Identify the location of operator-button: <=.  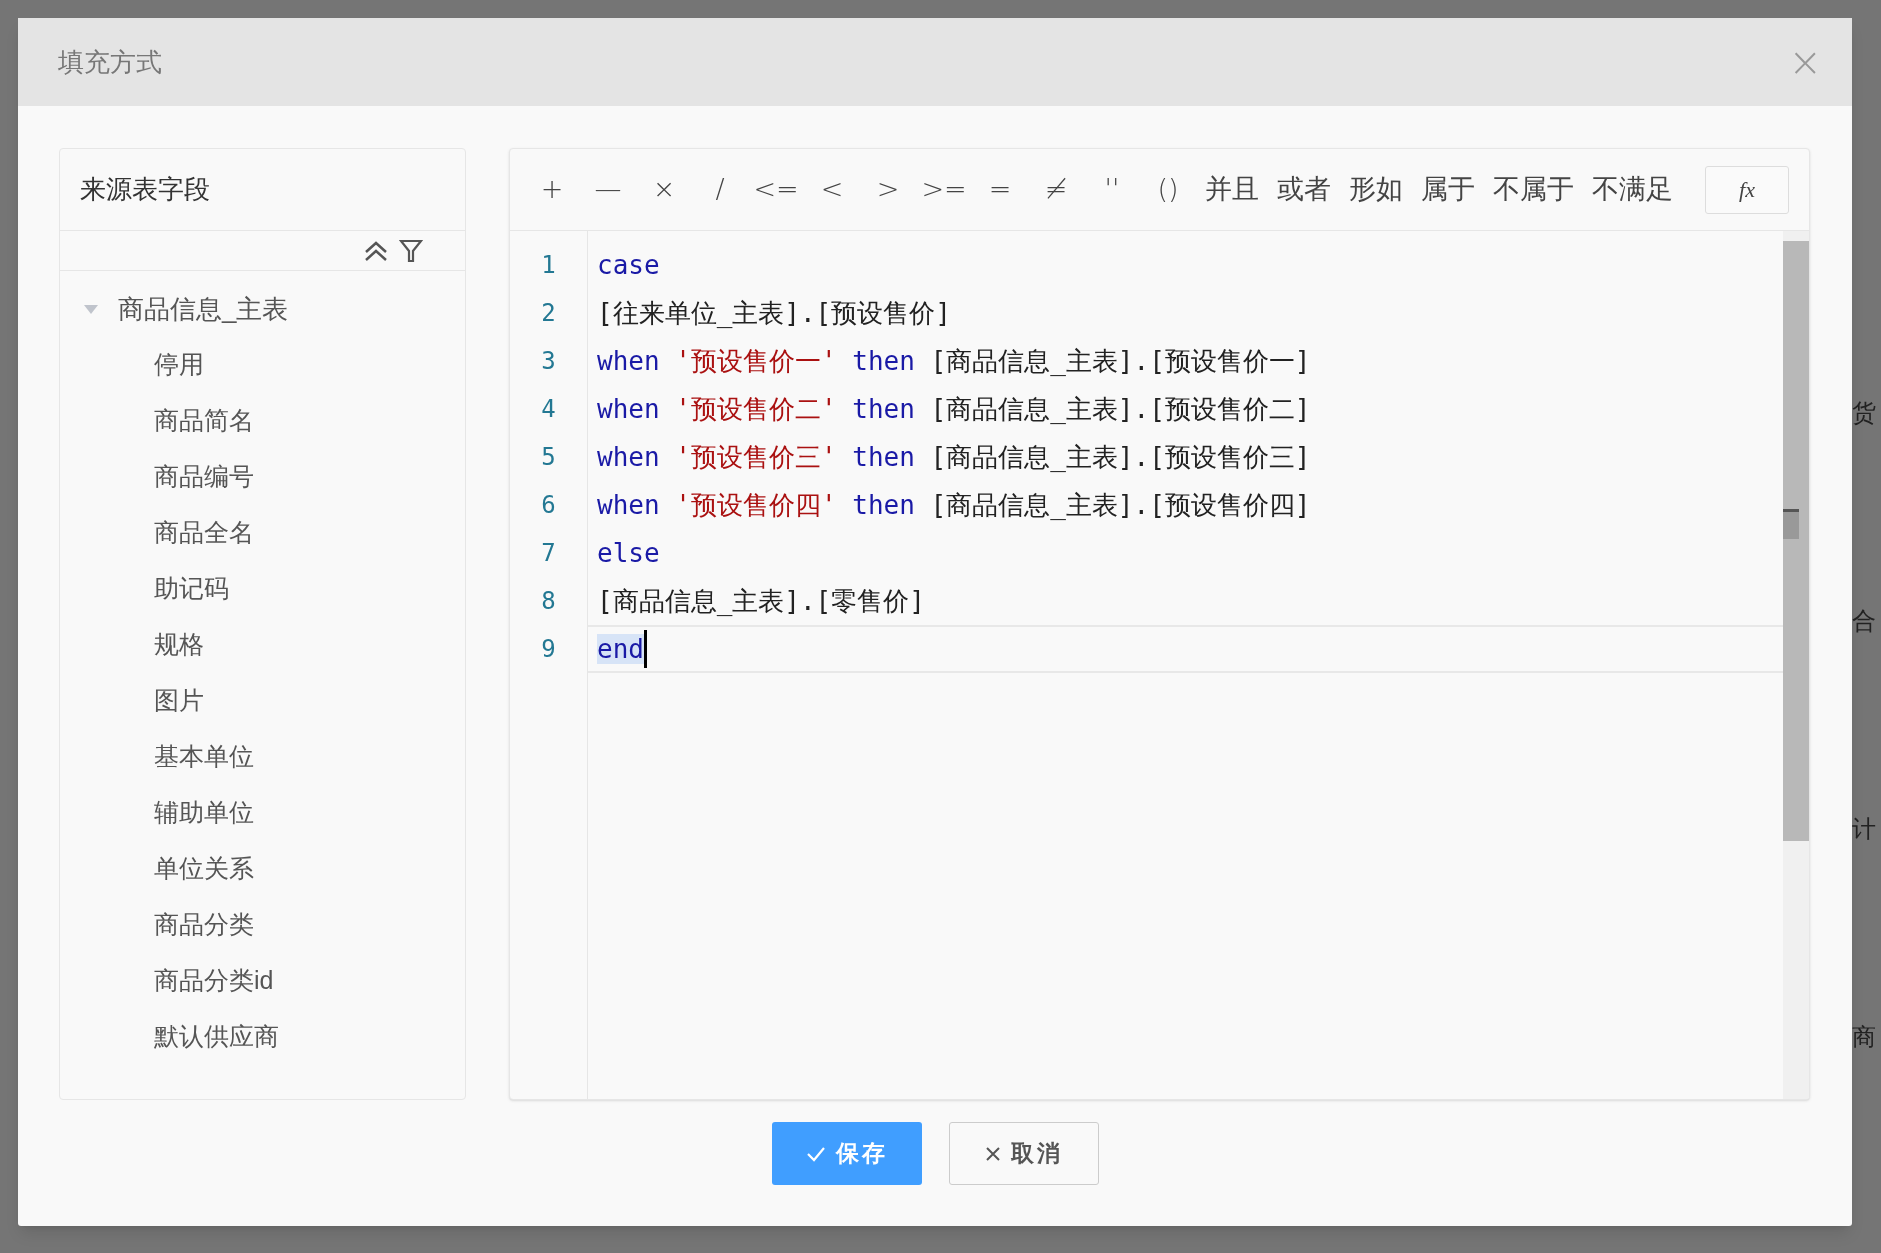
(776, 189).